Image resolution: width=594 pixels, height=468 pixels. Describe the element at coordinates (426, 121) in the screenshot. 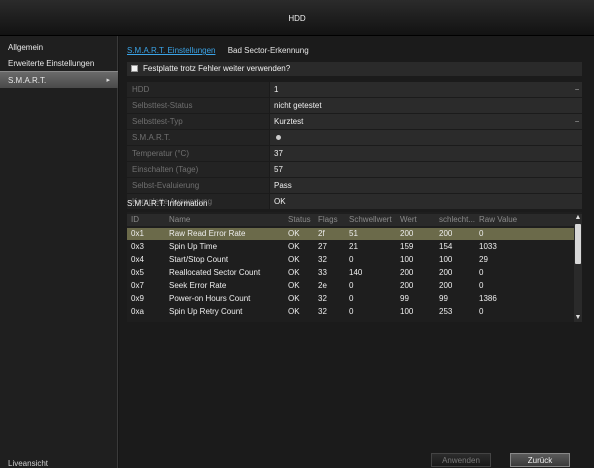

I see `selftest-type-select: Kurztest –` at that location.